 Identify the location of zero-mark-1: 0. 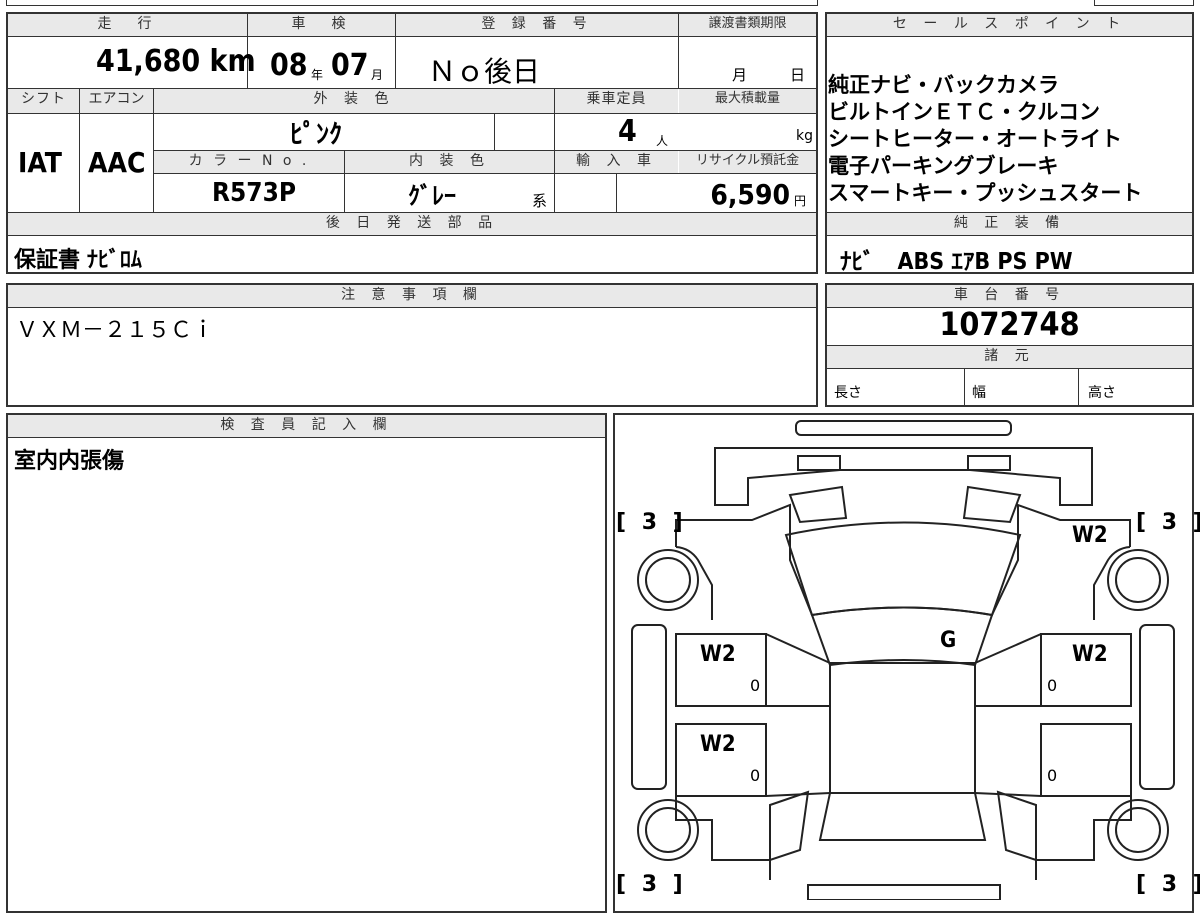
(755, 685).